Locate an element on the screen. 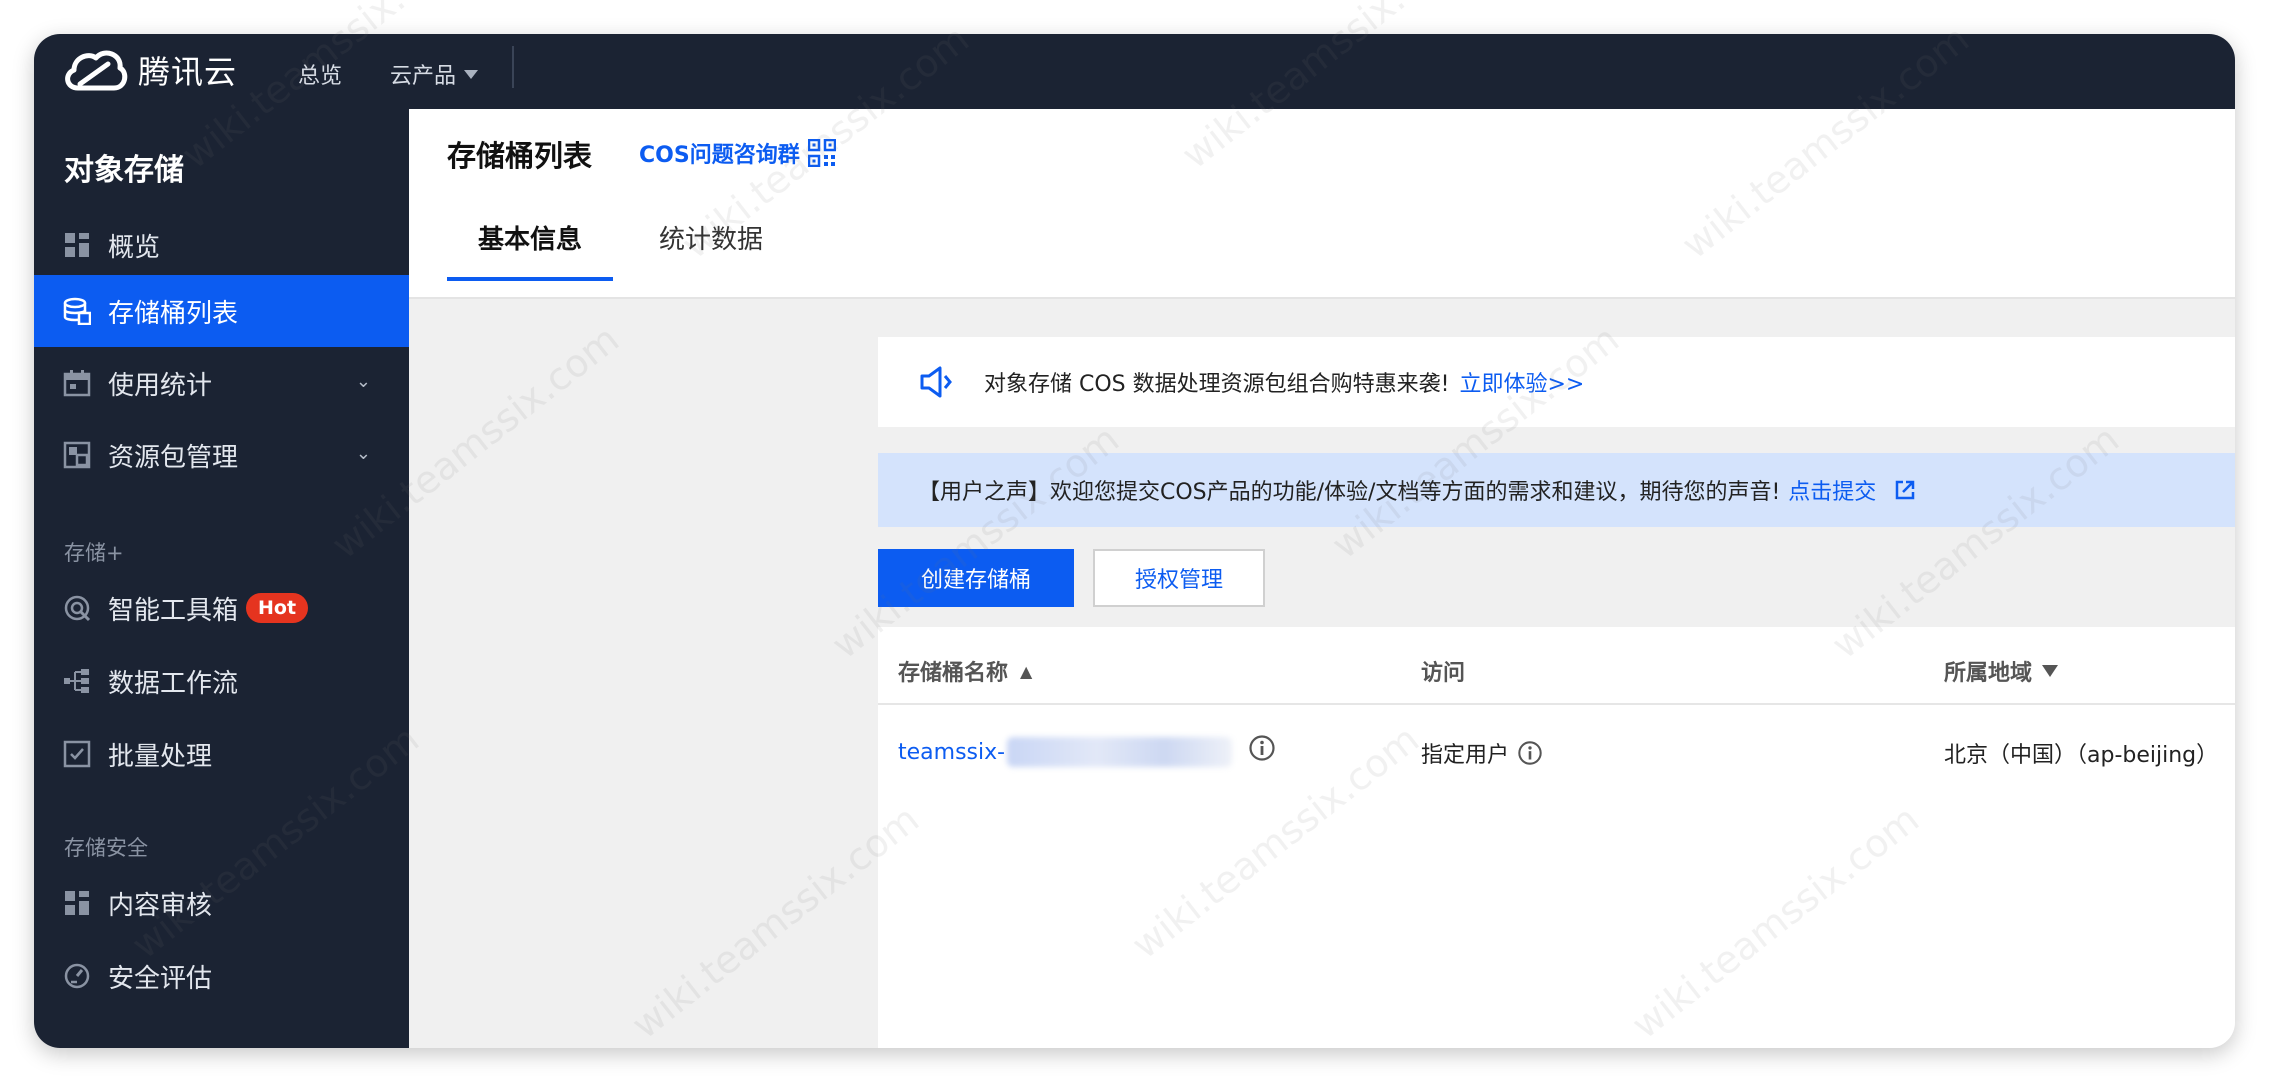 Image resolution: width=2271 pixels, height=1083 pixels. package-icon is located at coordinates (77, 455).